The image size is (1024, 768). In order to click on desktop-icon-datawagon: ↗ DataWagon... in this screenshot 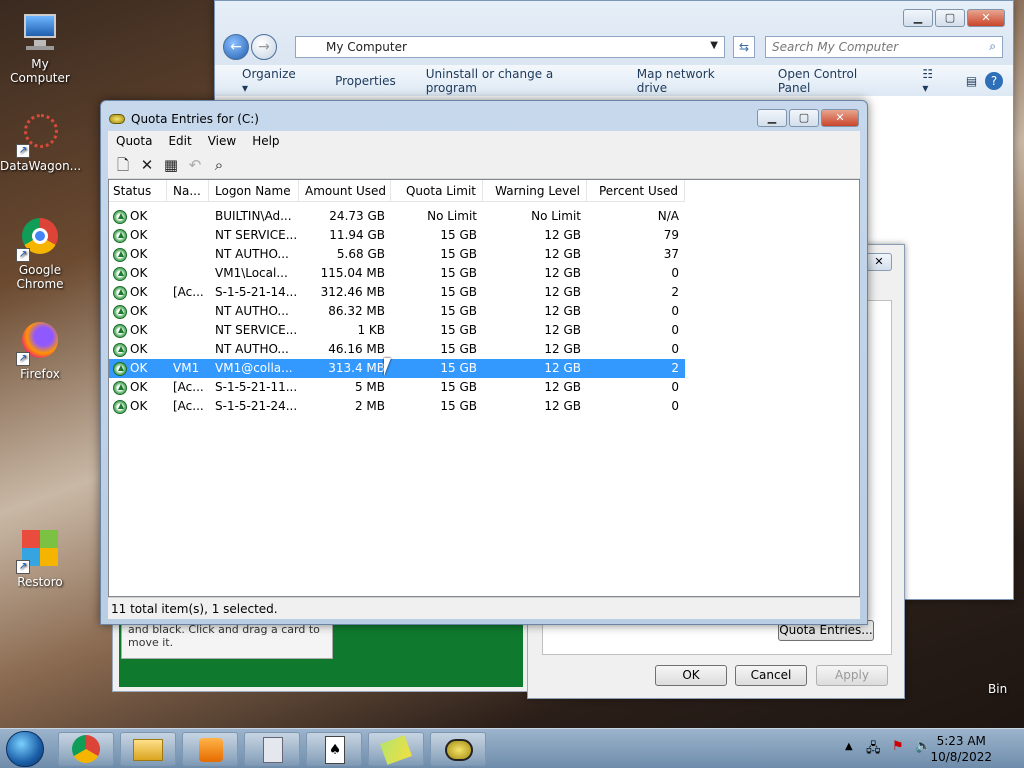, I will do `click(40, 142)`.